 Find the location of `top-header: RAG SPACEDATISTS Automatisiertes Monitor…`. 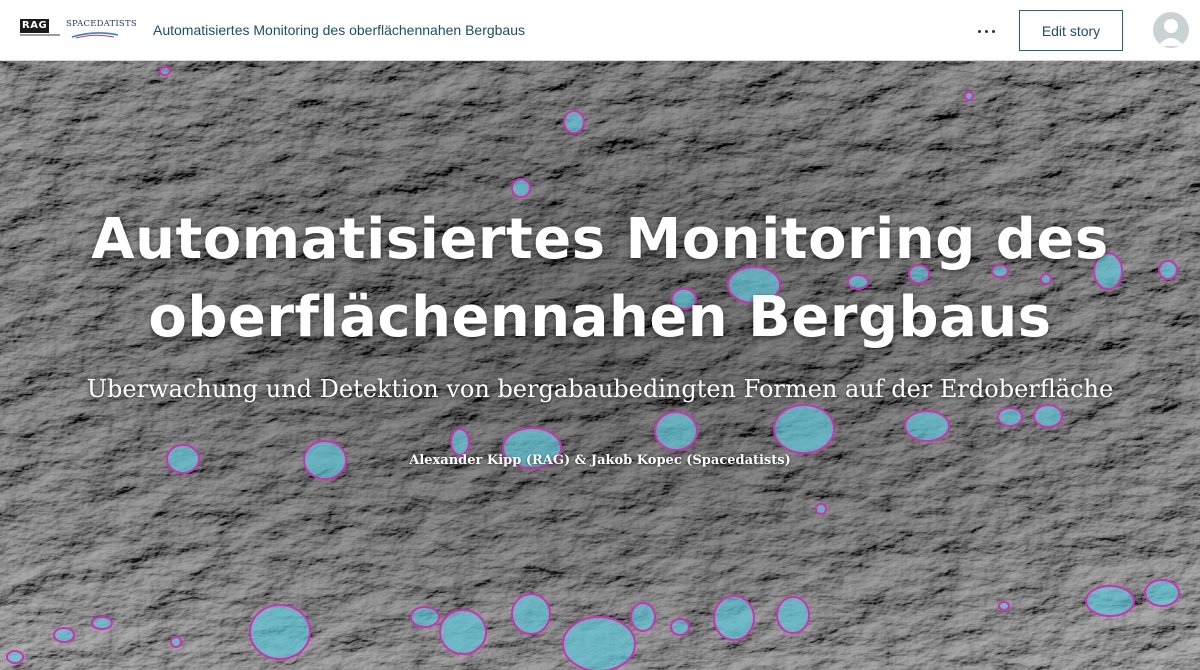

top-header: RAG SPACEDATISTS Automatisiertes Monitor… is located at coordinates (600, 30).